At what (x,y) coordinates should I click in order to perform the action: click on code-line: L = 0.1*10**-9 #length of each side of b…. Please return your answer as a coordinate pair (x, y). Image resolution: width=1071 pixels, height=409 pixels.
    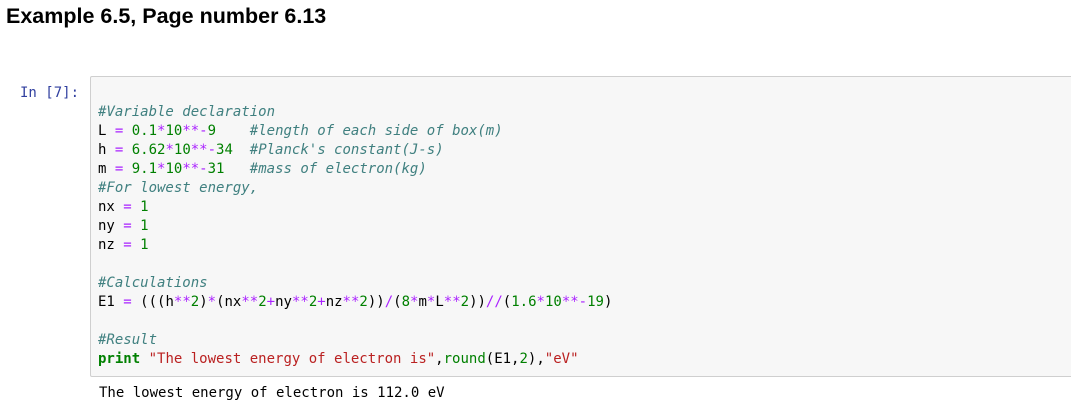
    Looking at the image, I should click on (355, 131).